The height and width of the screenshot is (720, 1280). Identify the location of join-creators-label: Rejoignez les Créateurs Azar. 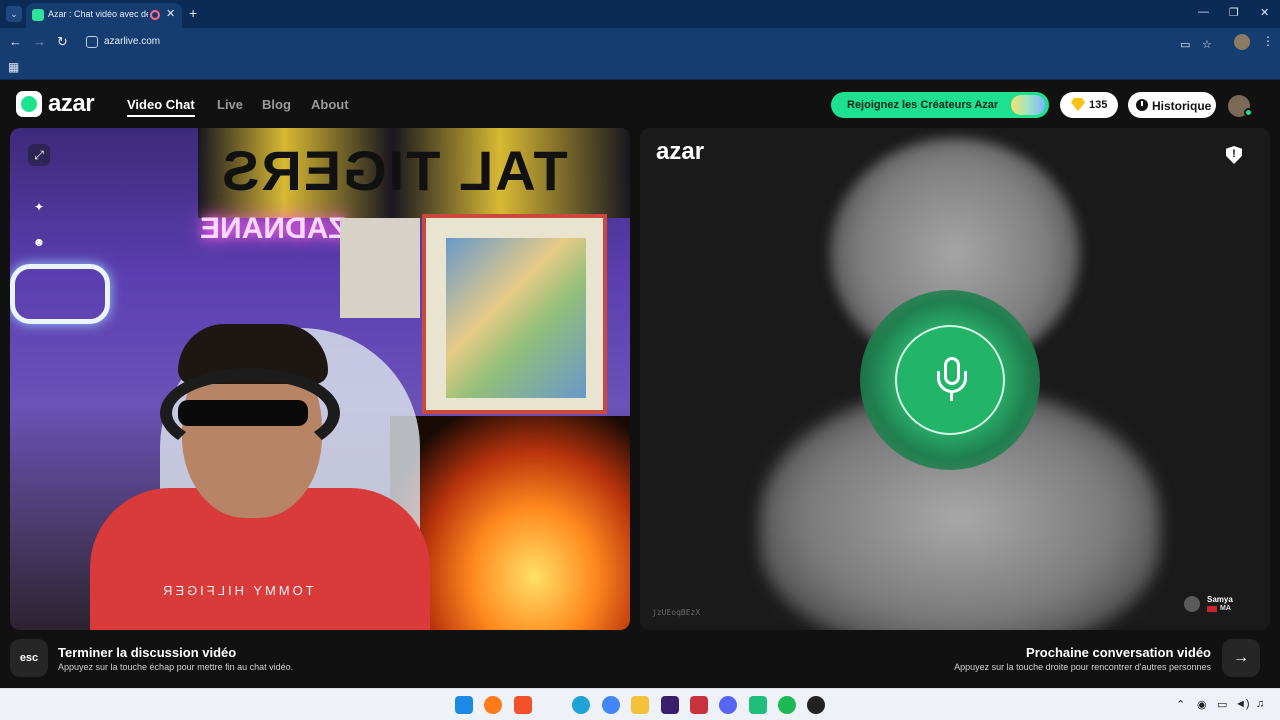
(923, 105).